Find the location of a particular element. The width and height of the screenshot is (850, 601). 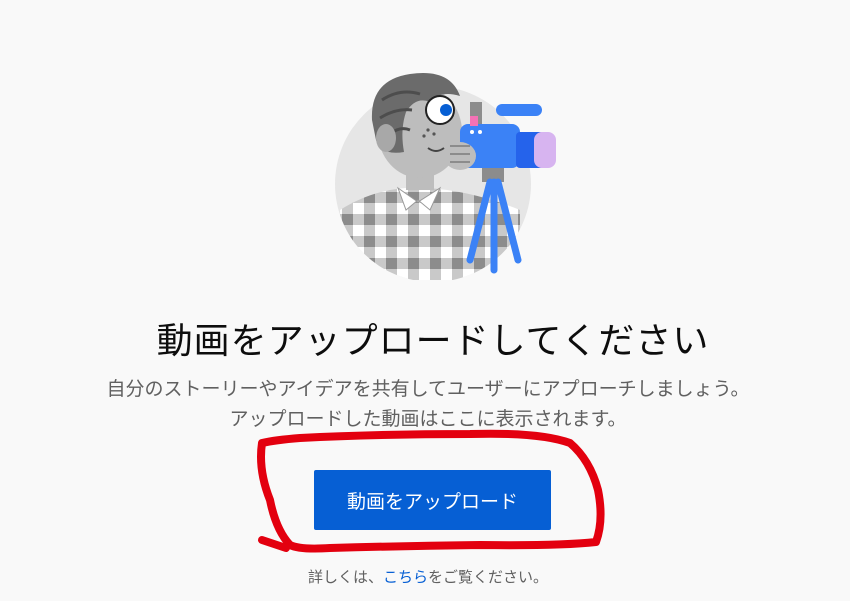

help-link: こちら is located at coordinates (405, 577).